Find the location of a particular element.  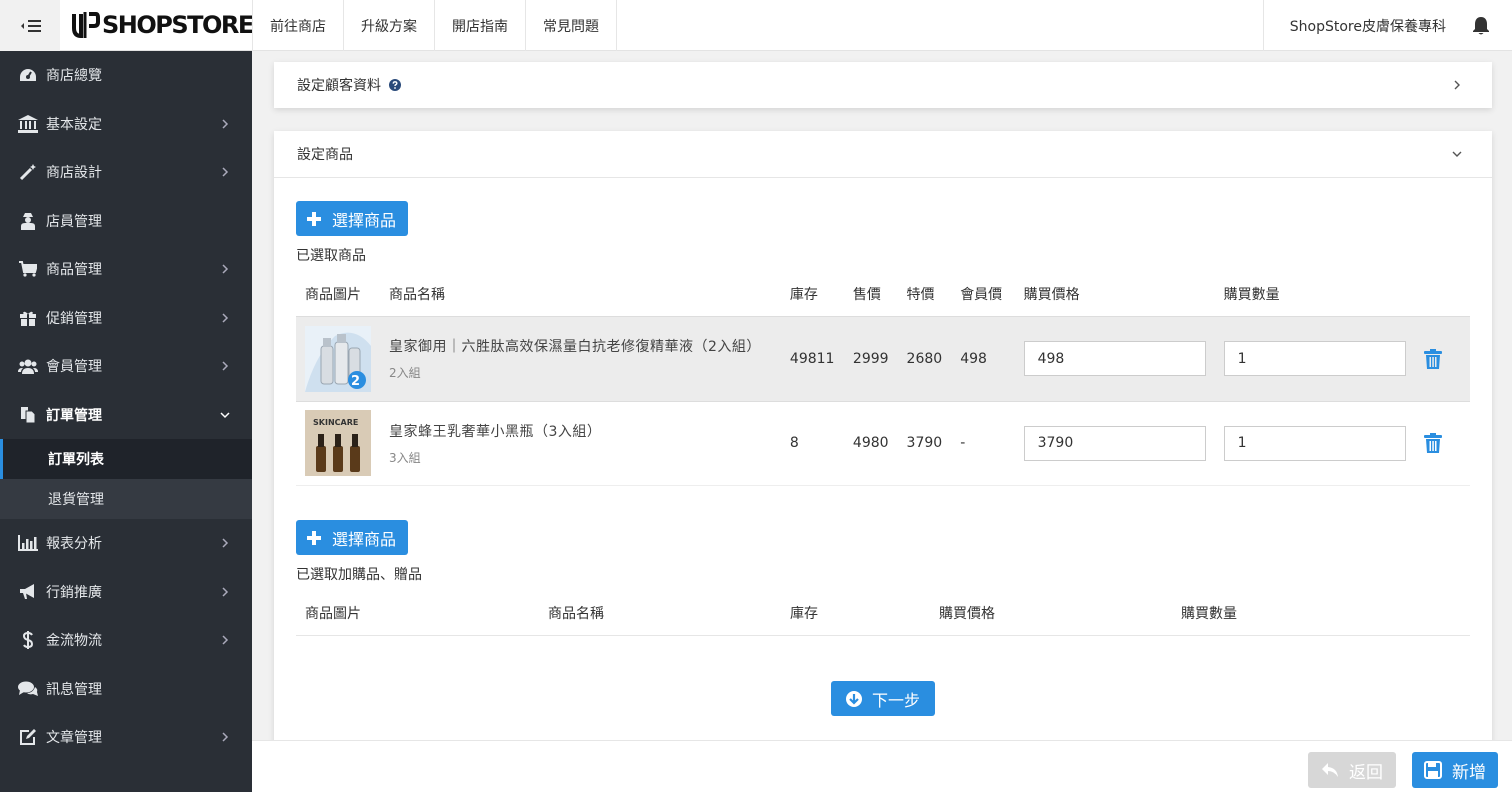

sidebar-item-basic-settings: 基本設定 is located at coordinates (126, 124).